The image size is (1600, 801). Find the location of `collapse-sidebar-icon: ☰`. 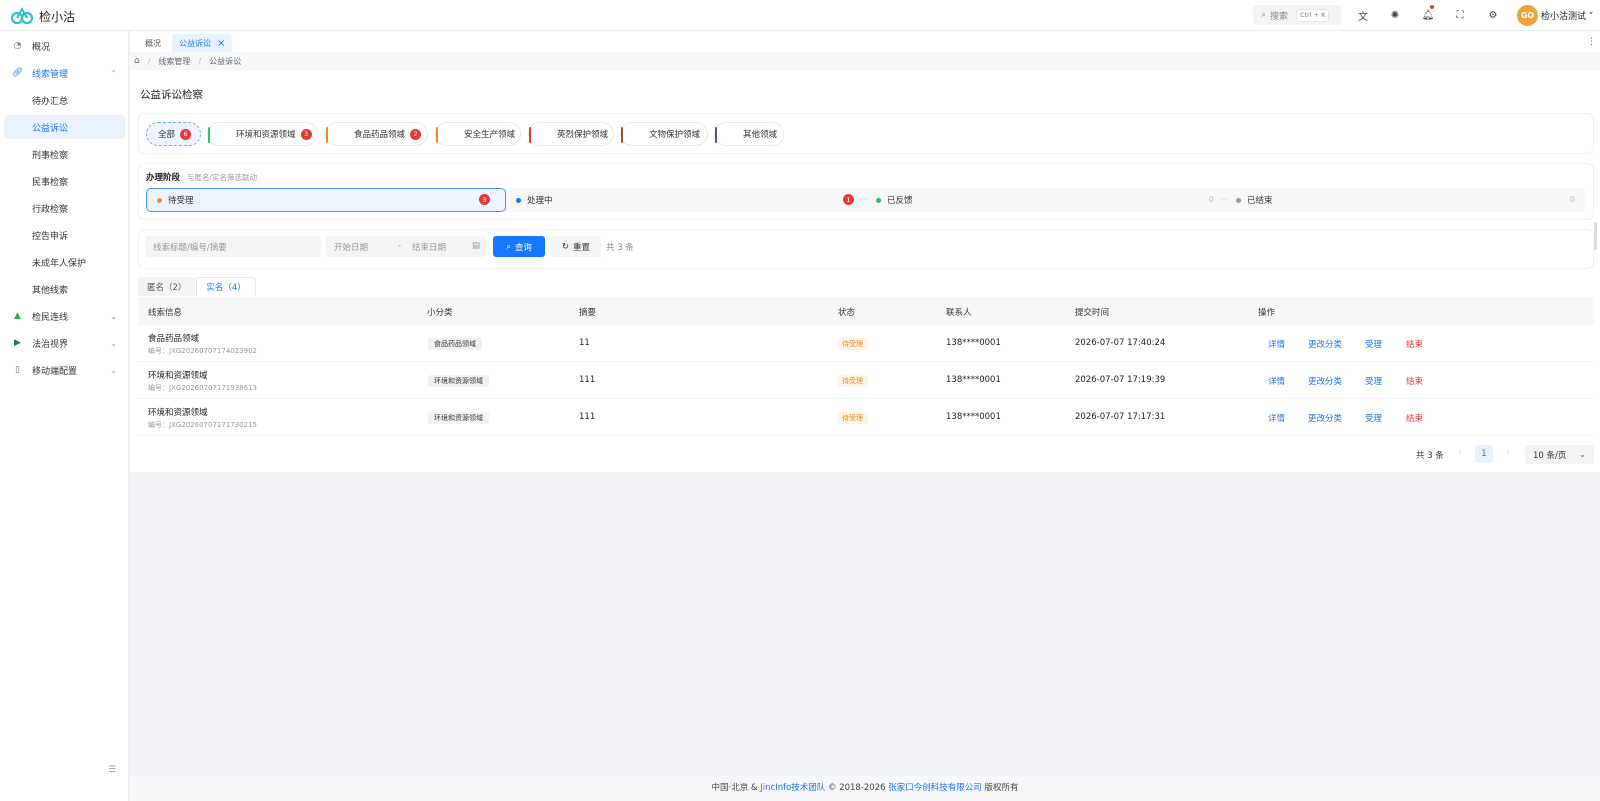

collapse-sidebar-icon: ☰ is located at coordinates (112, 770).